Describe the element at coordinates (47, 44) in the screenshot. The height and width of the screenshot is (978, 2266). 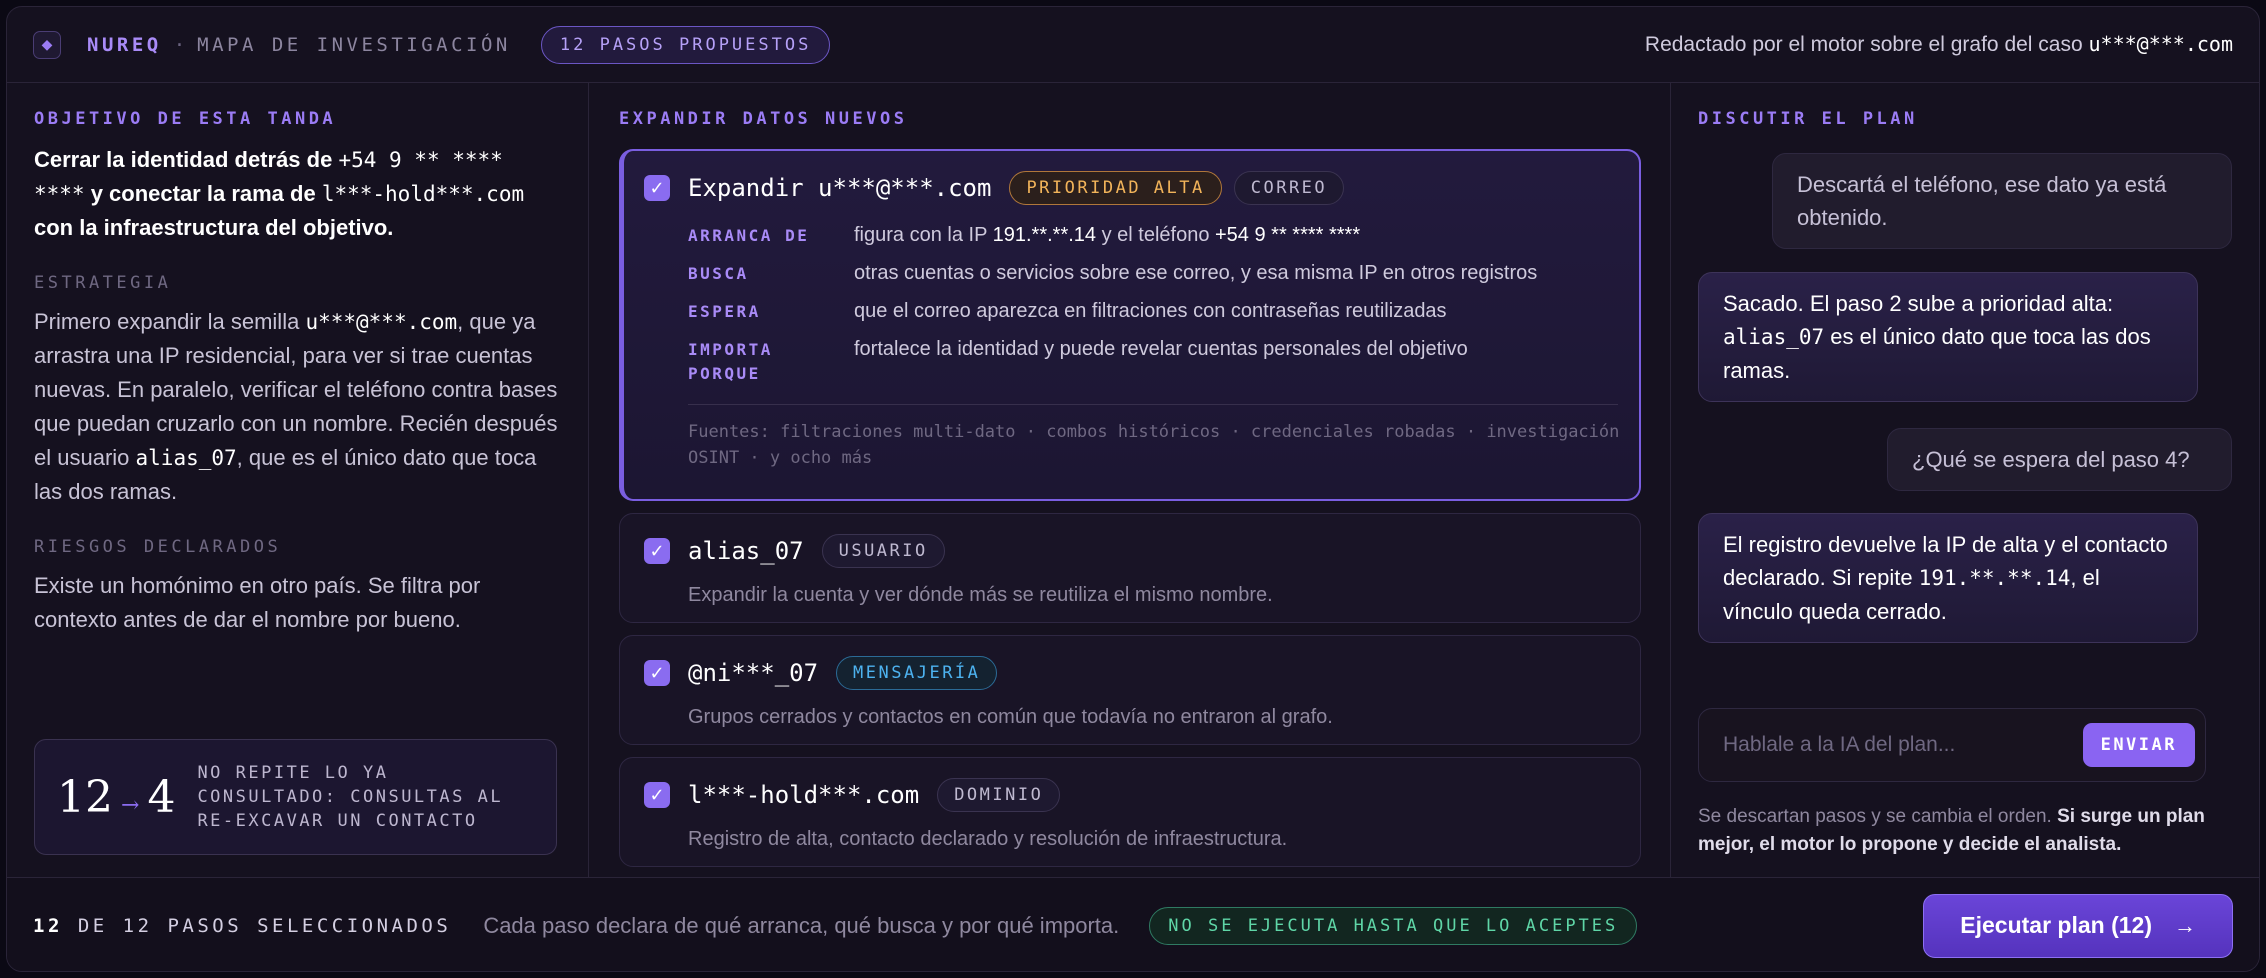
I see `diamond-logo-icon: ◆` at that location.